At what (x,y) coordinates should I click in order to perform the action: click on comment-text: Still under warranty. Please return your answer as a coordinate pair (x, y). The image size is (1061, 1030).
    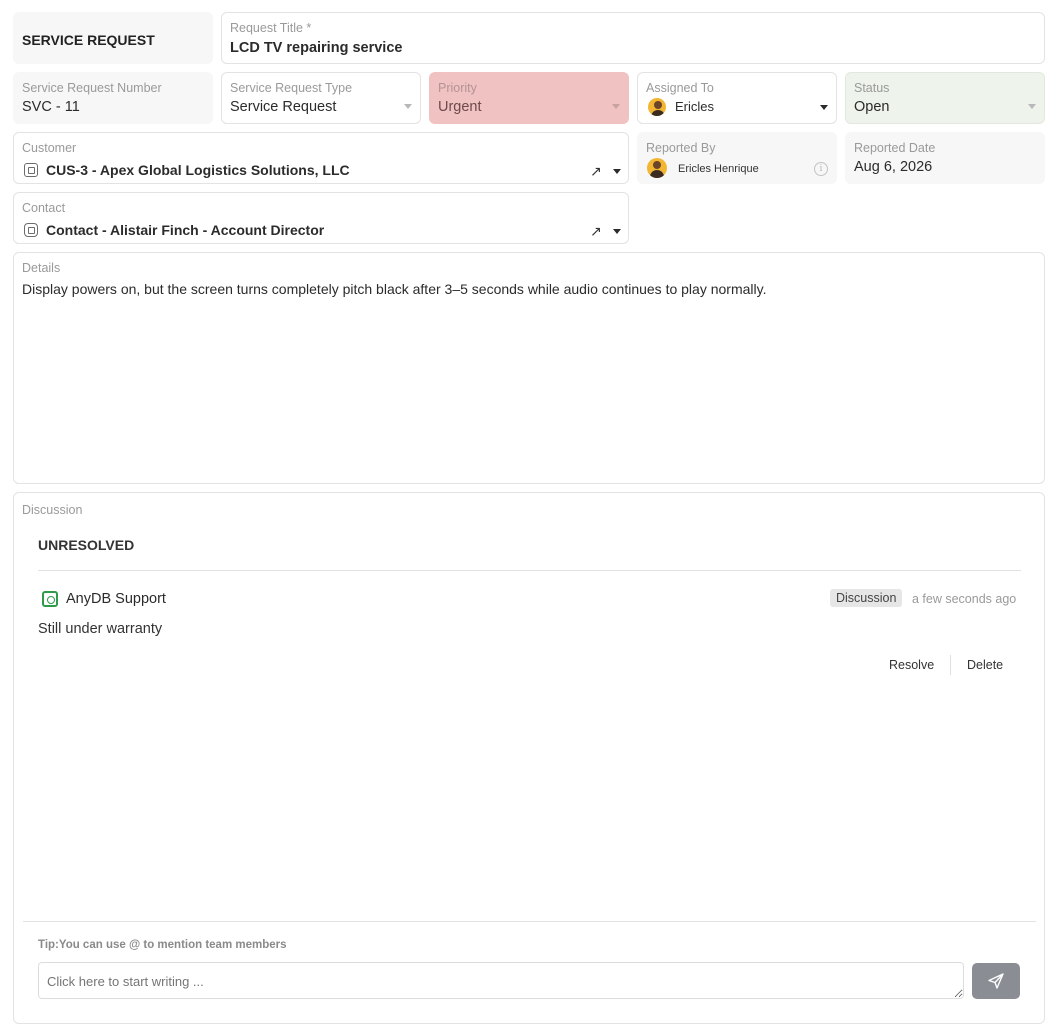
    Looking at the image, I should click on (100, 629).